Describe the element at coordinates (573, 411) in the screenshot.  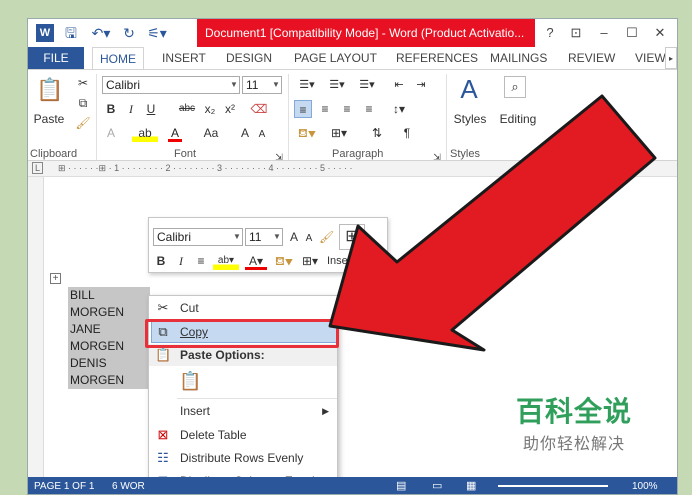
I see `watermark-title: 百科全说` at that location.